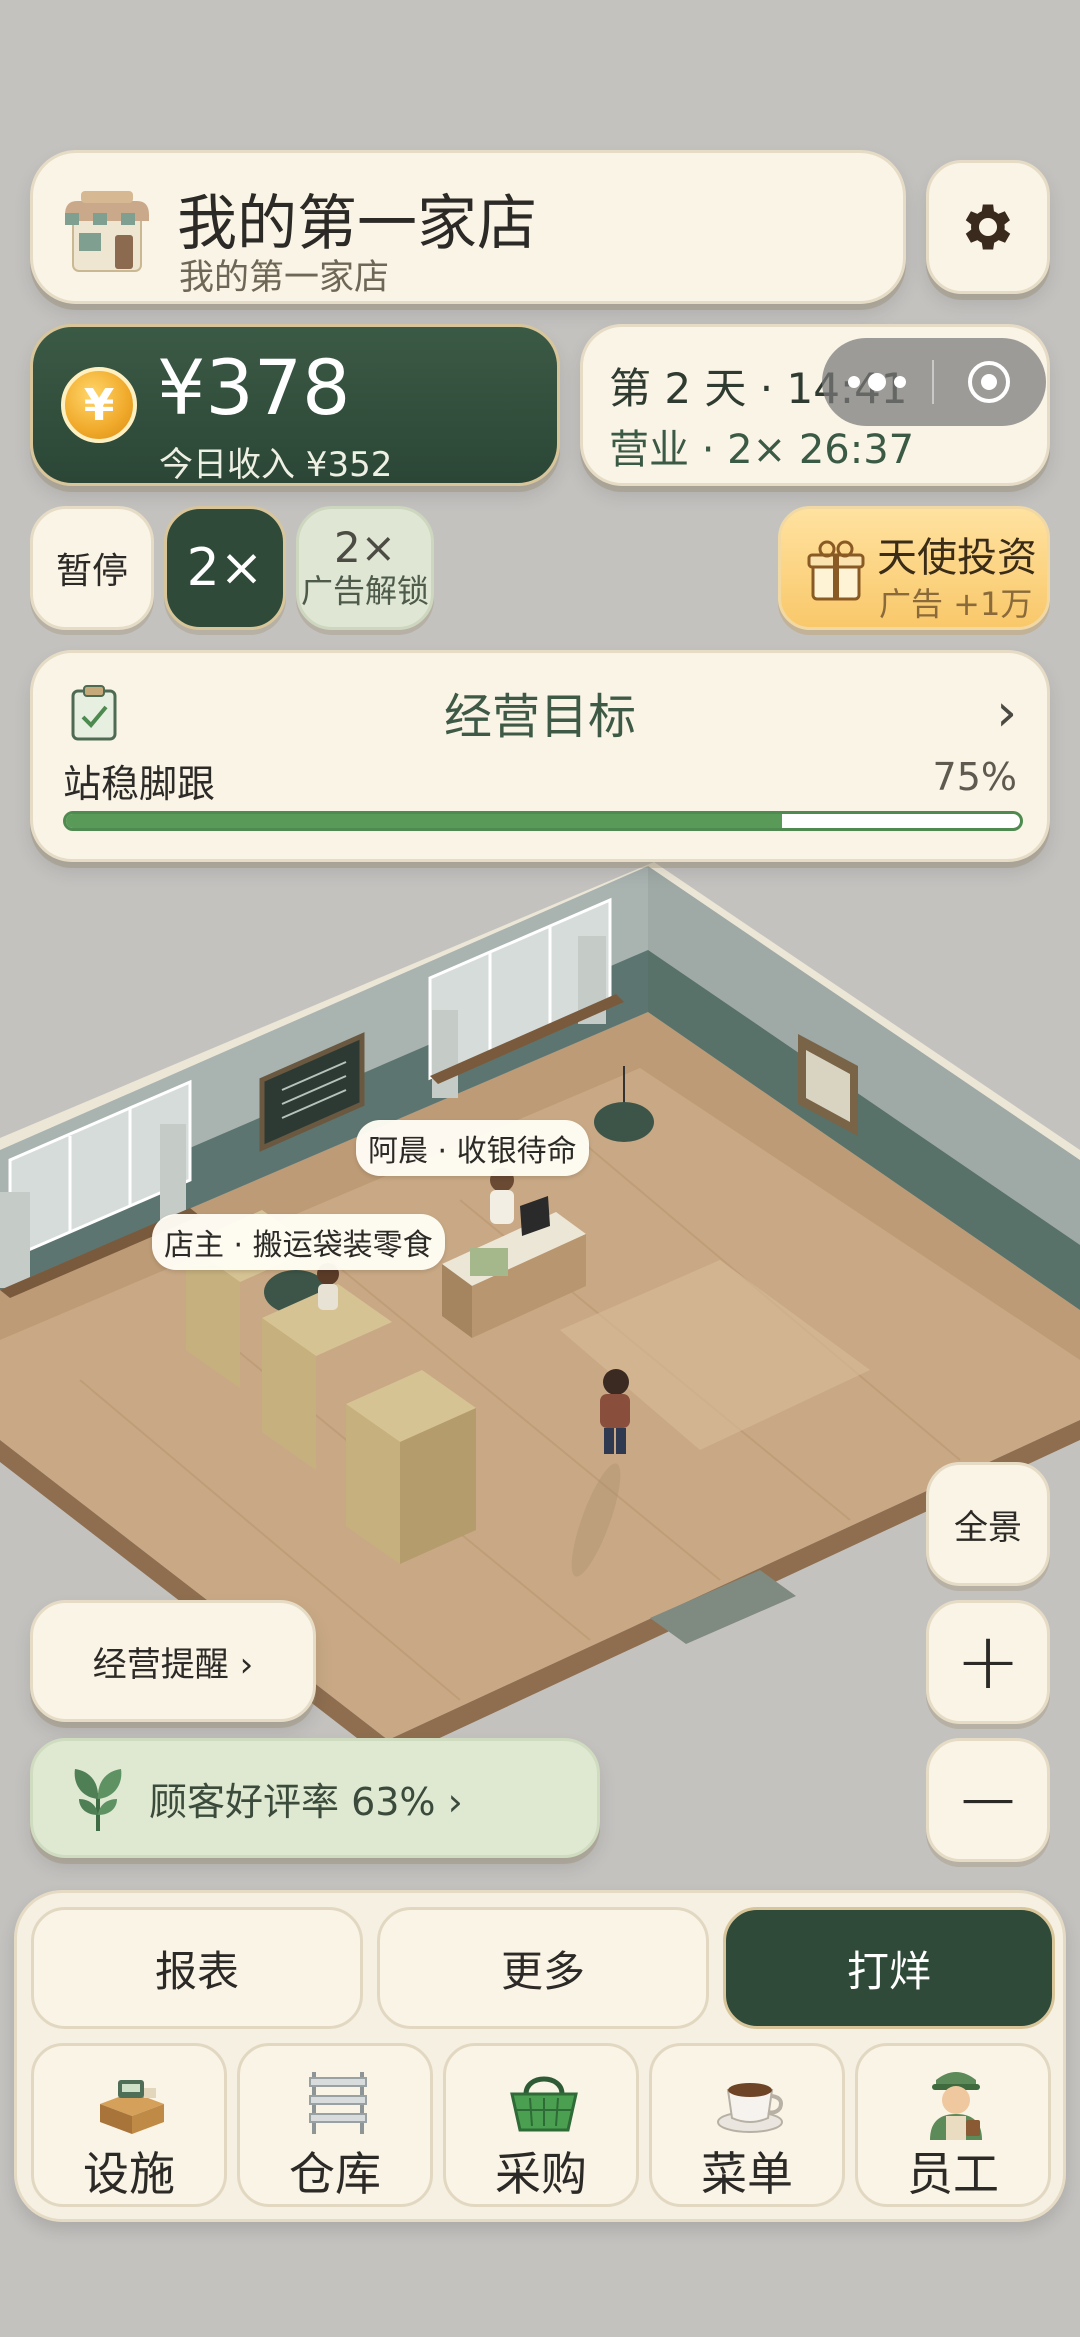 This screenshot has height=2337, width=1080. I want to click on close-target-icon, so click(989, 382).